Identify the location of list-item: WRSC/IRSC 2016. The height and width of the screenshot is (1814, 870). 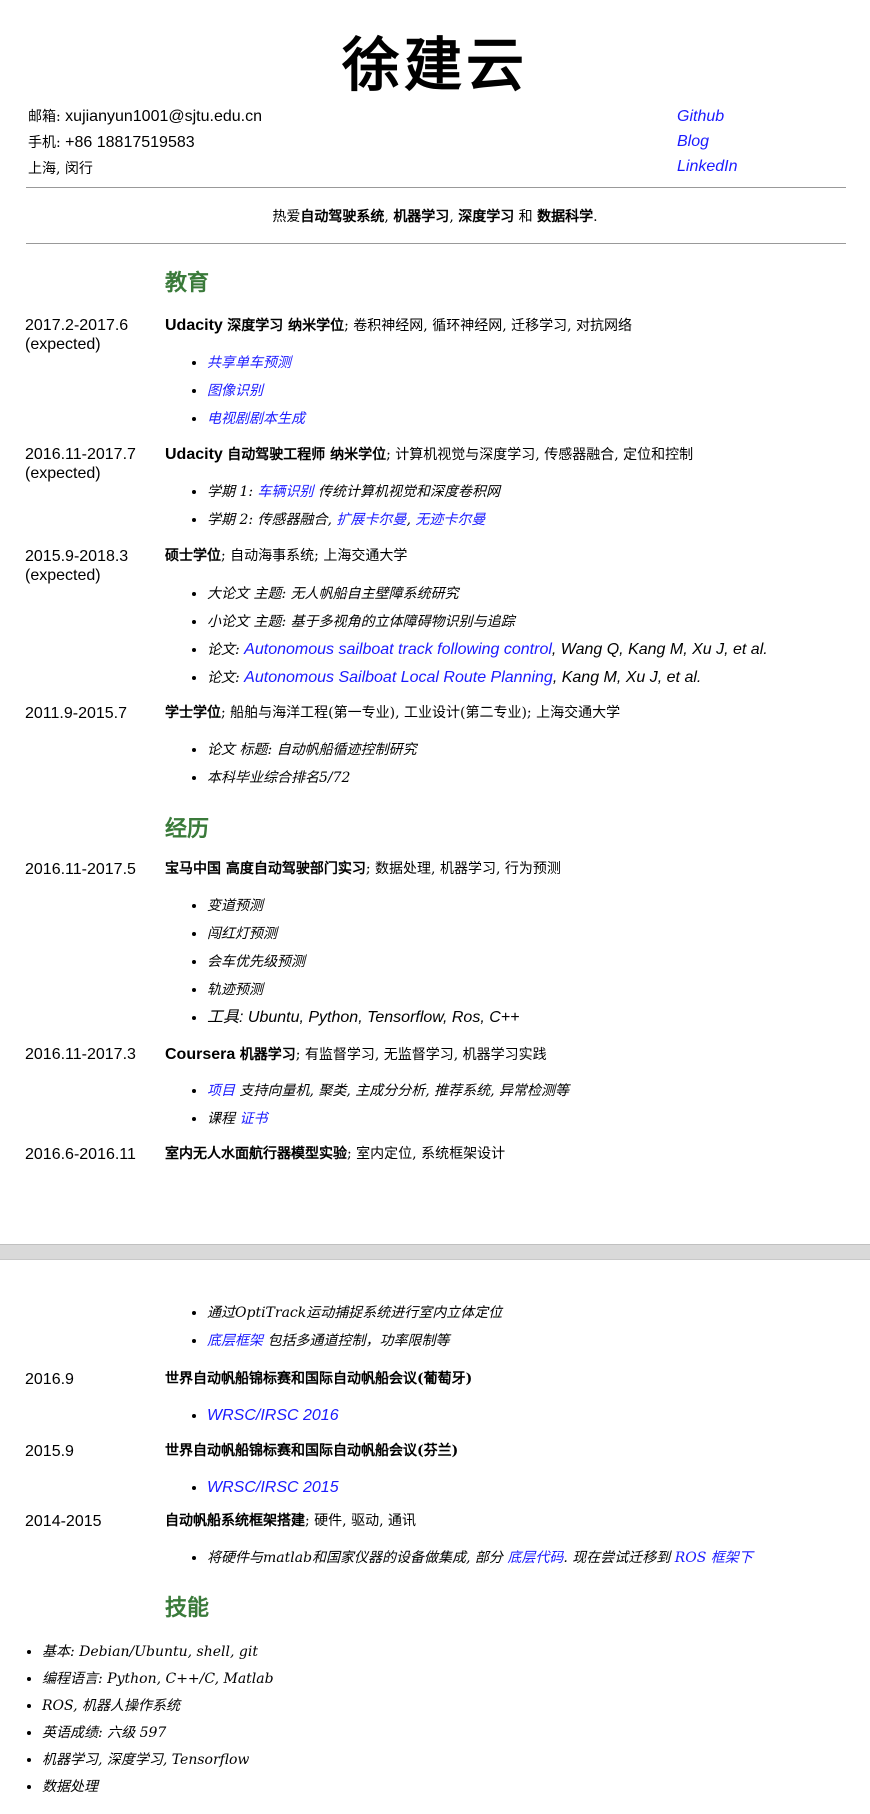
(532, 1416).